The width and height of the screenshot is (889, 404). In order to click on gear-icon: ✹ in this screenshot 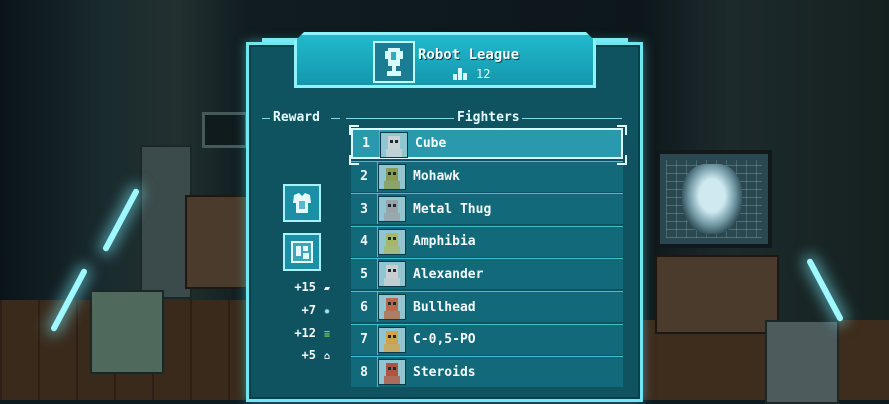, I will do `click(326, 311)`.